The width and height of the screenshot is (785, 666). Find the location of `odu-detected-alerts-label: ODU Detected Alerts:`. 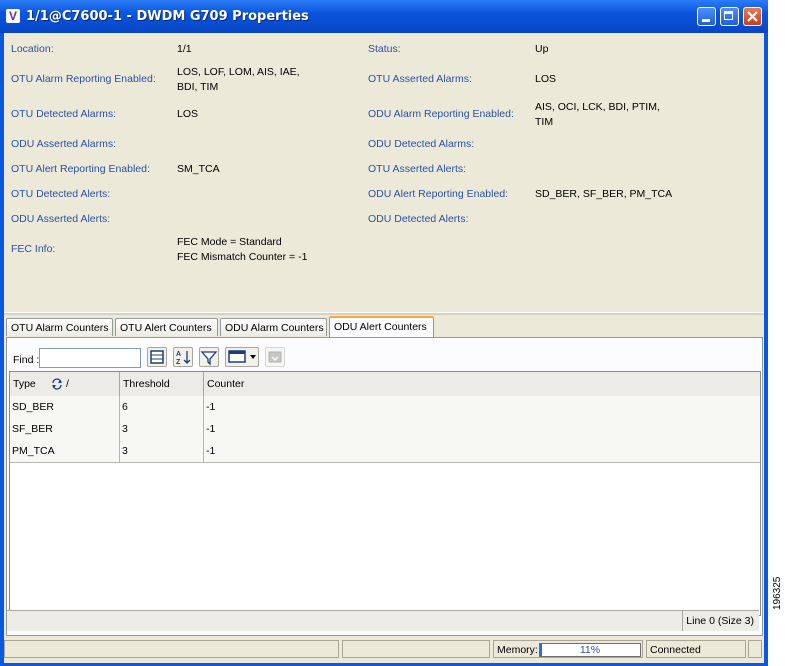

odu-detected-alerts-label: ODU Detected Alerts: is located at coordinates (418, 219).